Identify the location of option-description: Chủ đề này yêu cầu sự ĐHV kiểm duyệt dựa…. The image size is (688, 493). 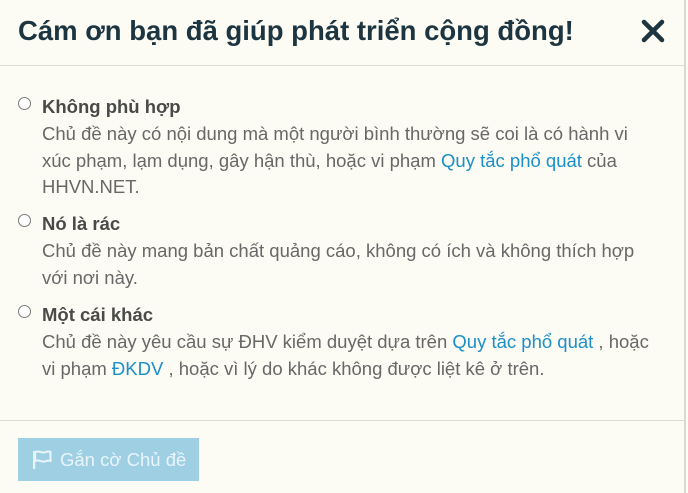
(347, 355).